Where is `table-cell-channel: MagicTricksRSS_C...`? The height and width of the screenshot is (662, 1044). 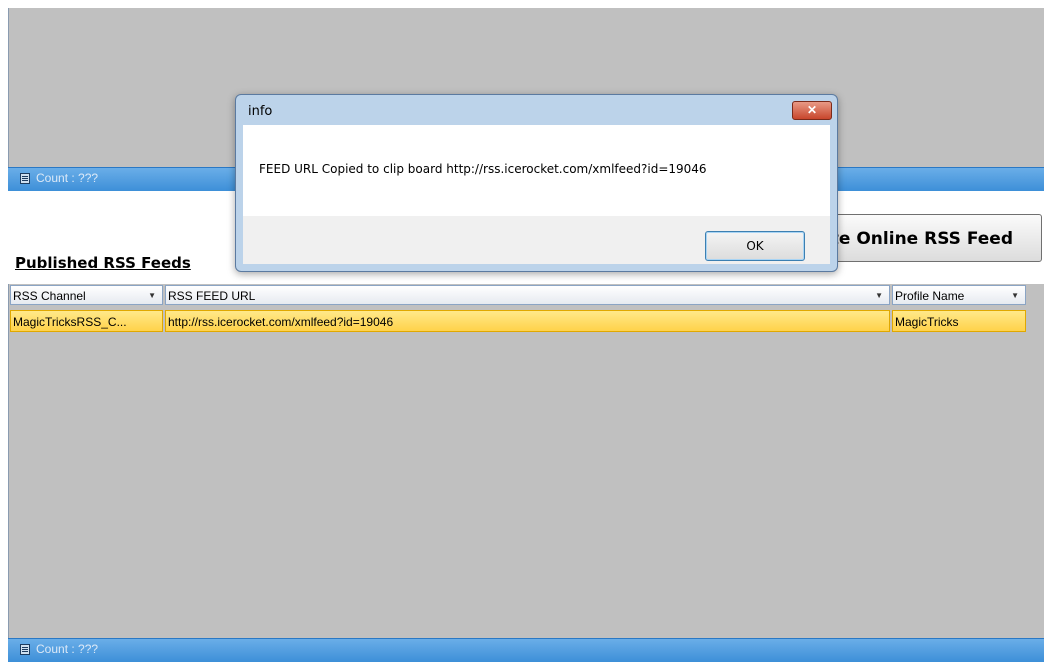
table-cell-channel: MagicTricksRSS_C... is located at coordinates (86, 321).